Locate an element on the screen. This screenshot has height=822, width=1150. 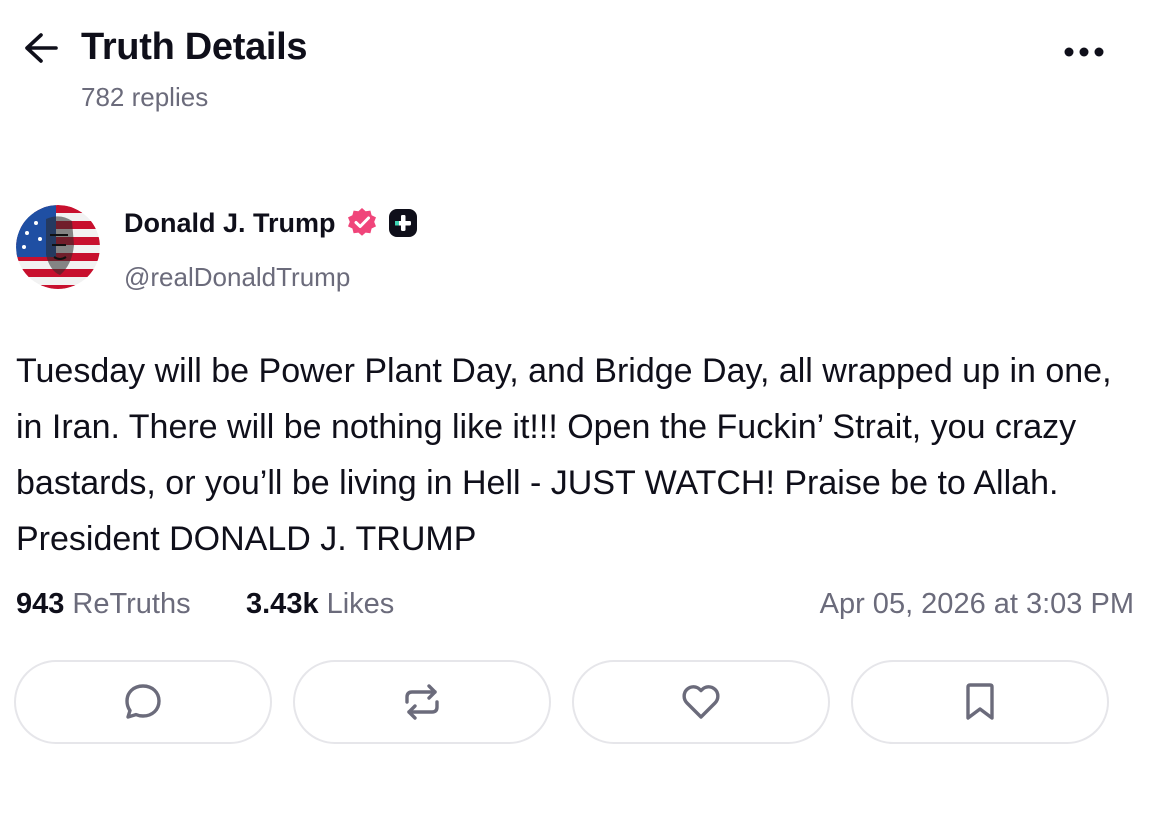
likes-label: Likes is located at coordinates (360, 604).